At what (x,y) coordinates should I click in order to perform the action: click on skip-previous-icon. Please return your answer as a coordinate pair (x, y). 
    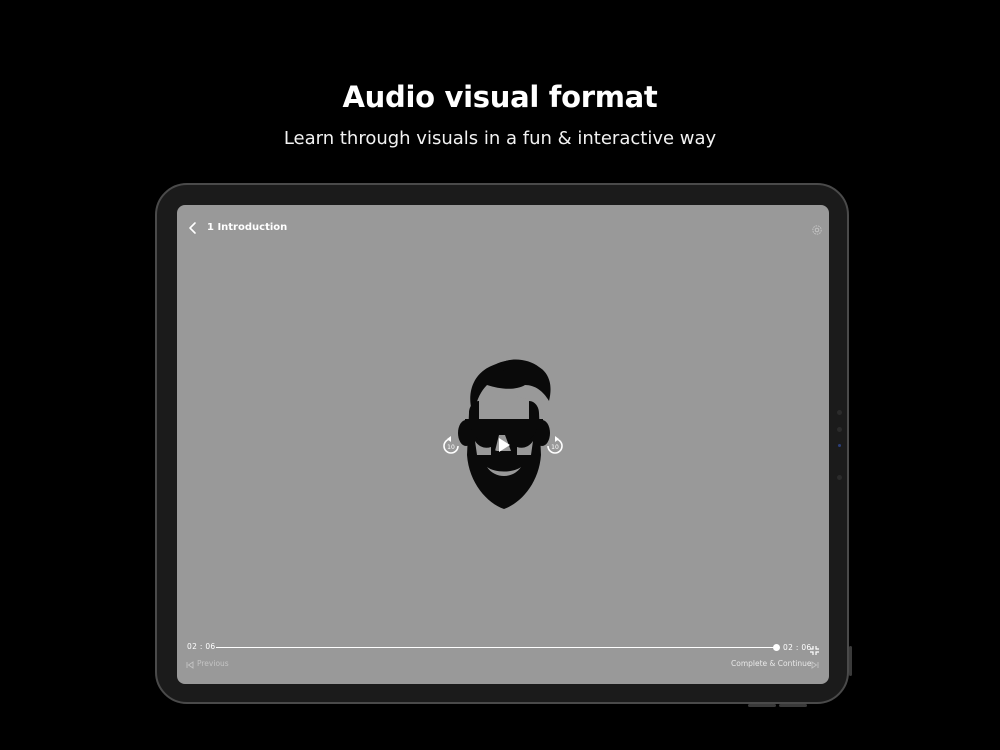
    Looking at the image, I should click on (190, 665).